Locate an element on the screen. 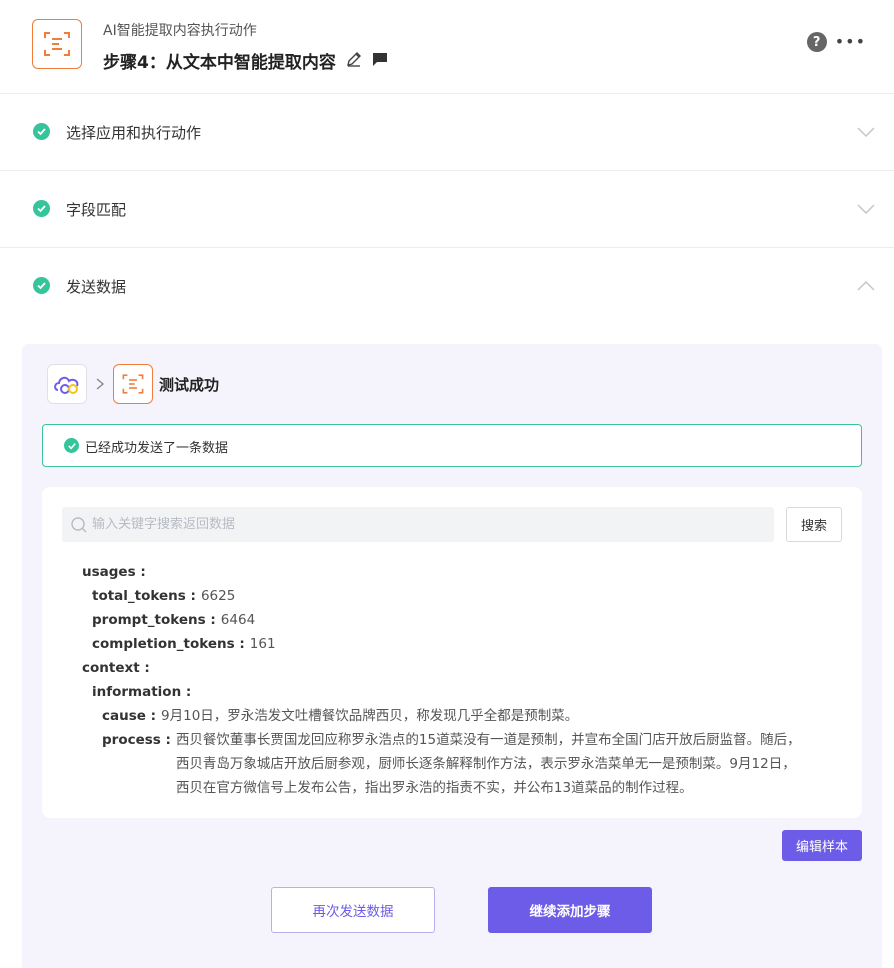  header-actions: ? ••• is located at coordinates (836, 42).